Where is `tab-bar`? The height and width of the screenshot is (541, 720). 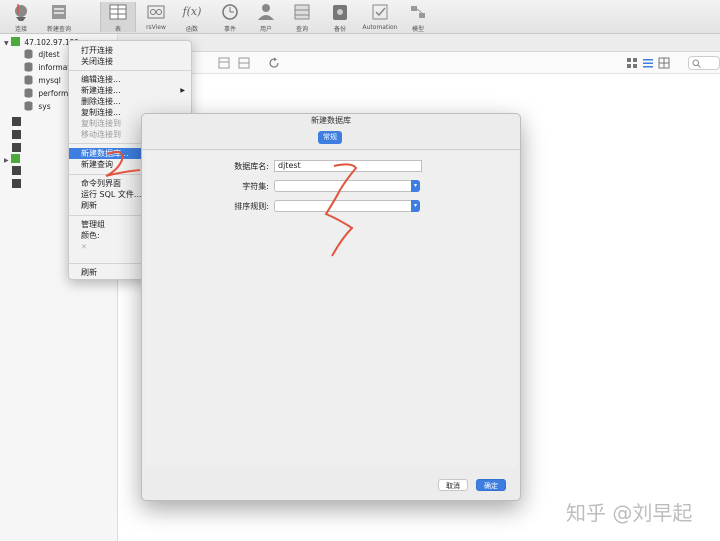
tab-bar is located at coordinates (419, 43).